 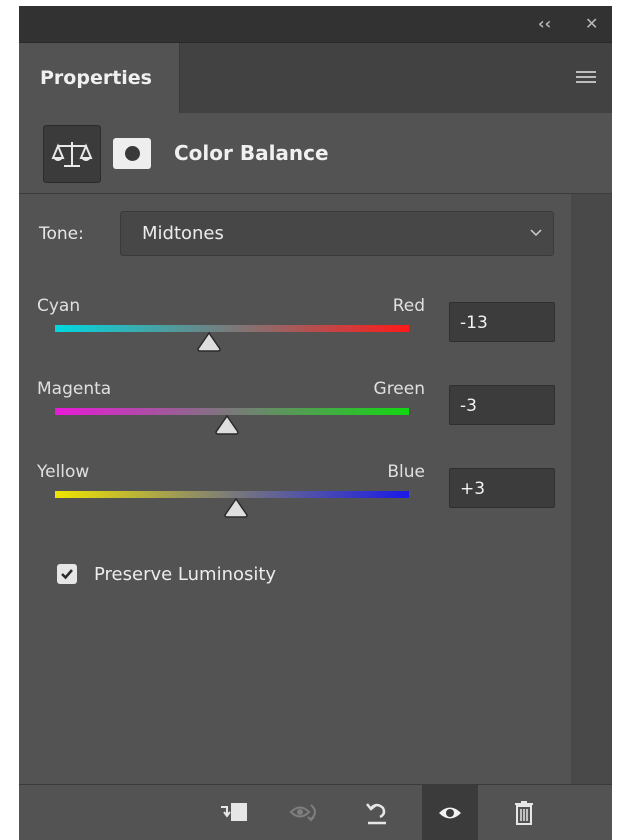 I want to click on cyan-red-slider-thumb, so click(x=209, y=342).